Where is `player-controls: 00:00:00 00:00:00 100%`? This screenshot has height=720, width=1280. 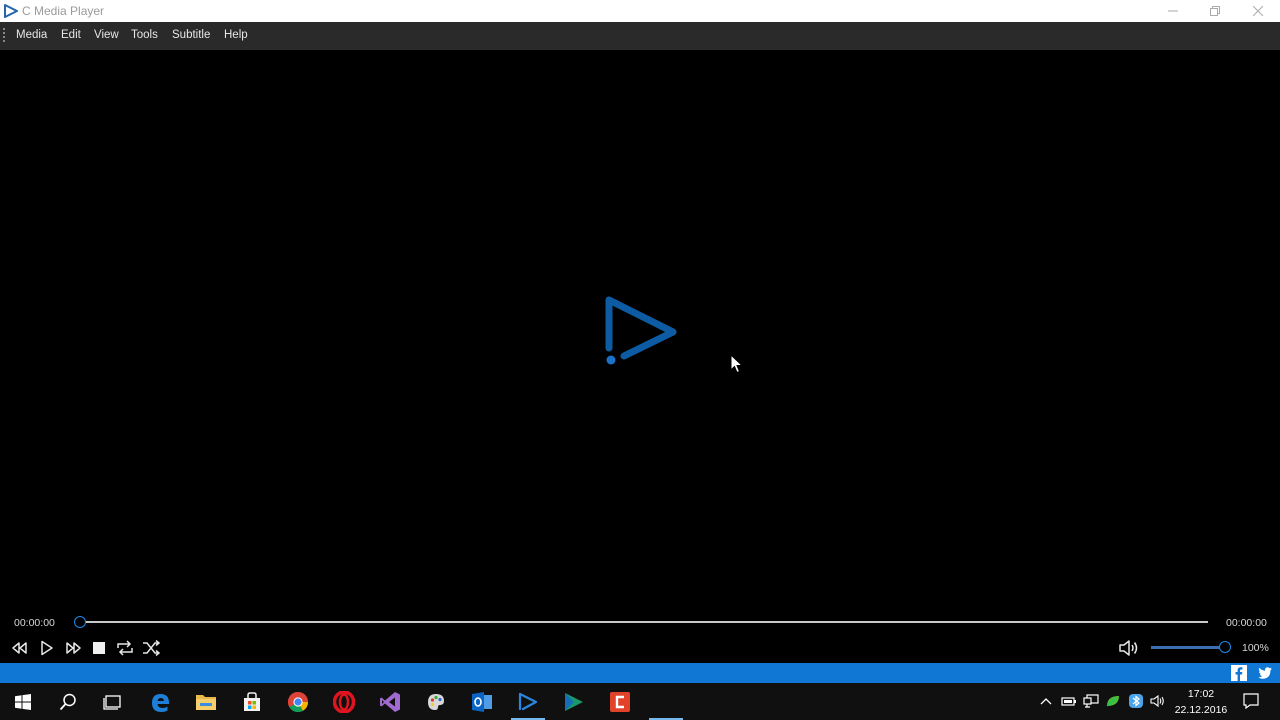
player-controls: 00:00:00 00:00:00 100% is located at coordinates (640, 637).